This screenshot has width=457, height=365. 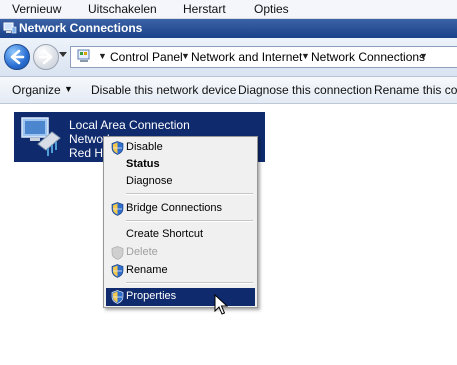 What do you see at coordinates (149, 181) in the screenshot?
I see `menu-item-label: Diagnose` at bounding box center [149, 181].